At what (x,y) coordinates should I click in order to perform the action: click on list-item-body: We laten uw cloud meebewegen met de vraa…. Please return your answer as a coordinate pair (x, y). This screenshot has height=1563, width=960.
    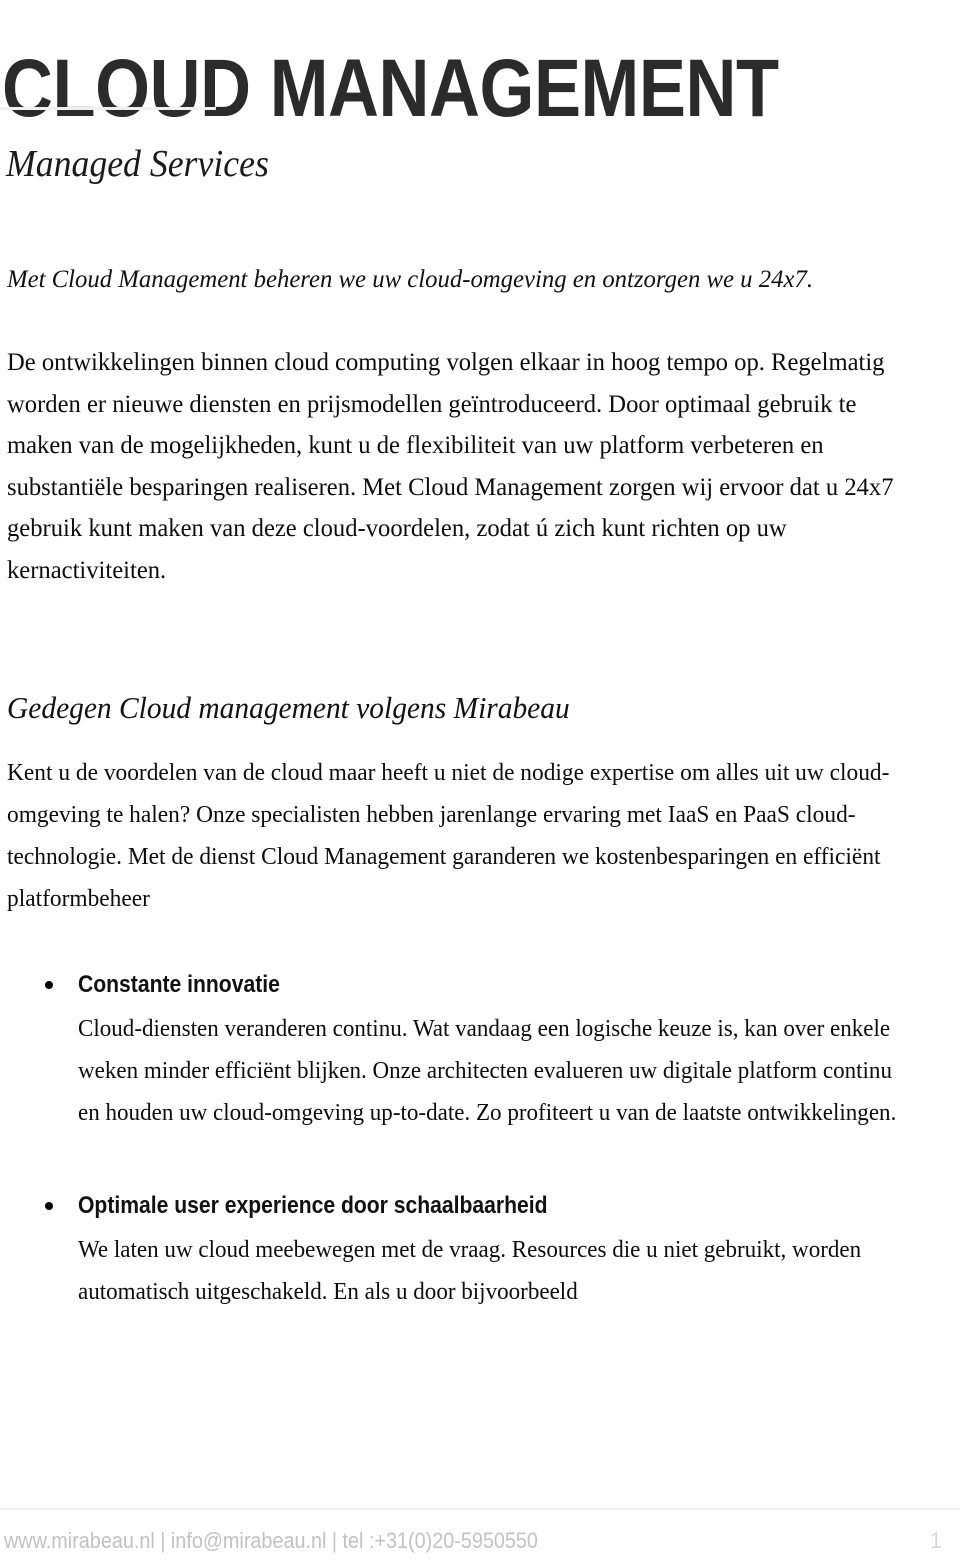
    Looking at the image, I should click on (470, 1271).